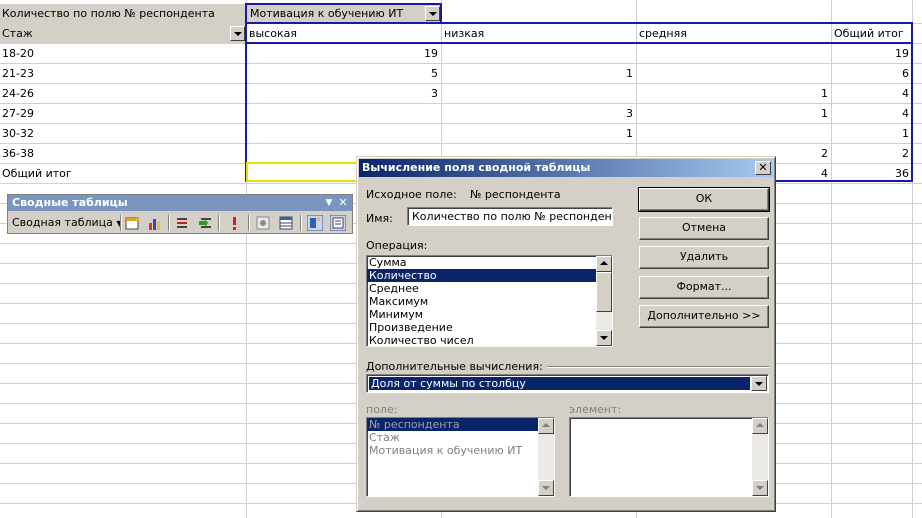 The image size is (922, 518). I want to click on format-report-icon, so click(133, 223).